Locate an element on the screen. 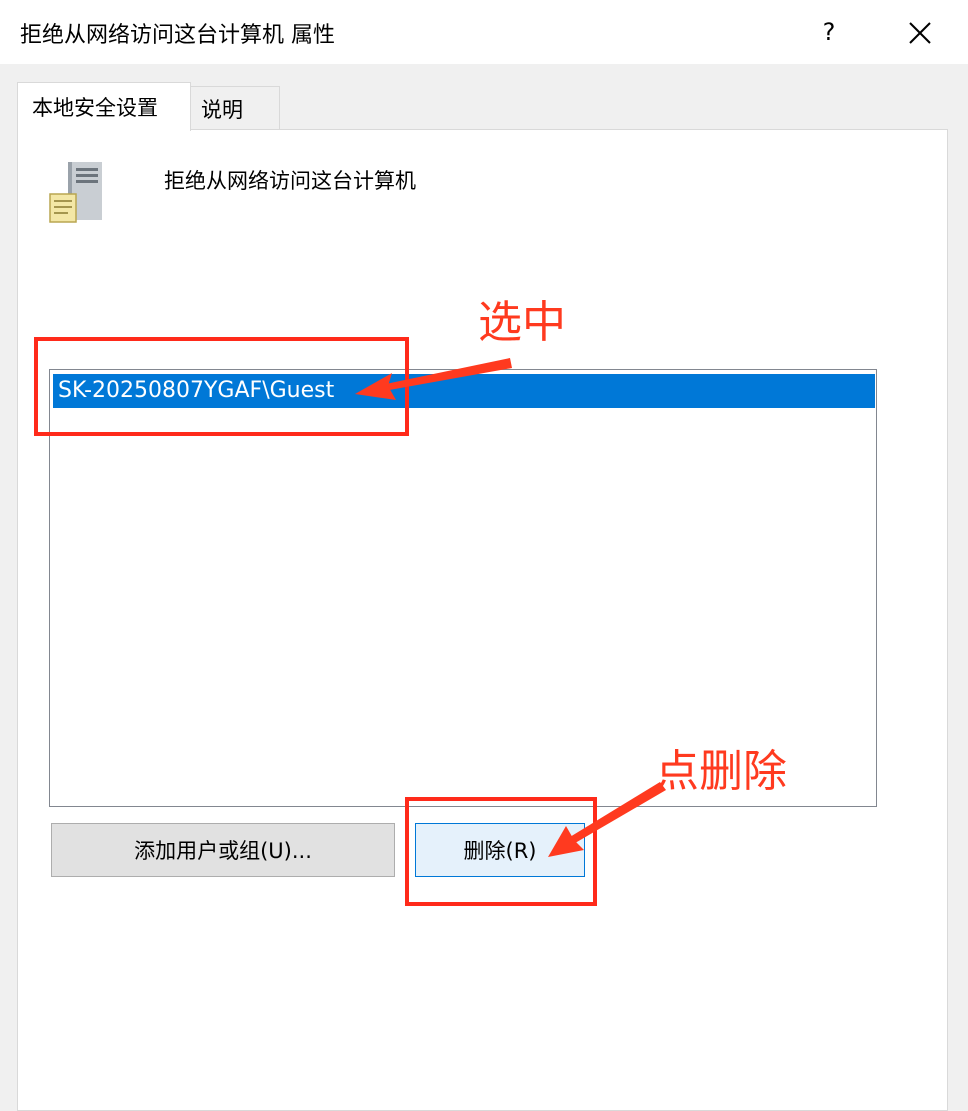 The width and height of the screenshot is (968, 1111). annotation-remove: 点删除 is located at coordinates (721, 771).